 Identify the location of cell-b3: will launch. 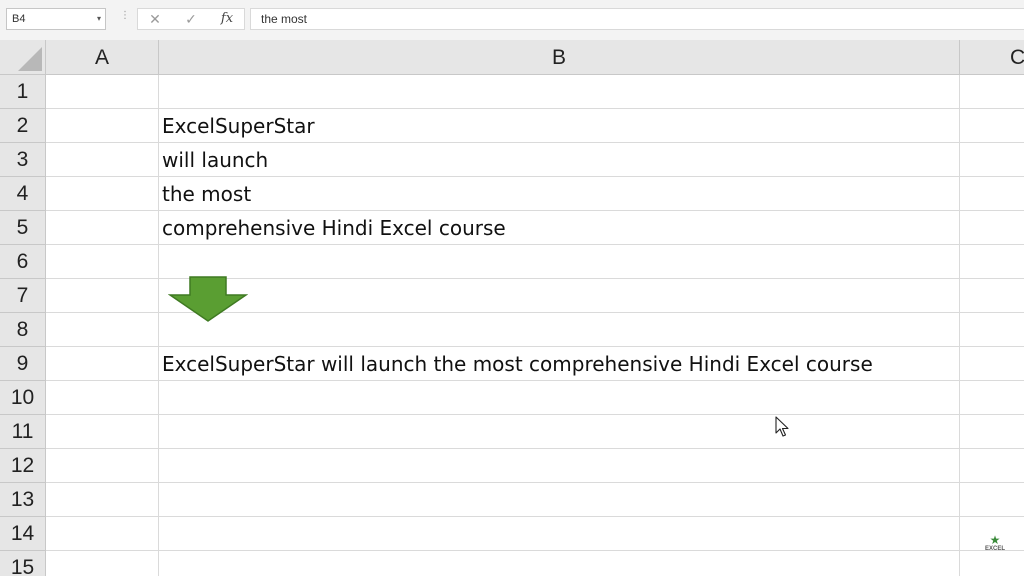
(215, 160).